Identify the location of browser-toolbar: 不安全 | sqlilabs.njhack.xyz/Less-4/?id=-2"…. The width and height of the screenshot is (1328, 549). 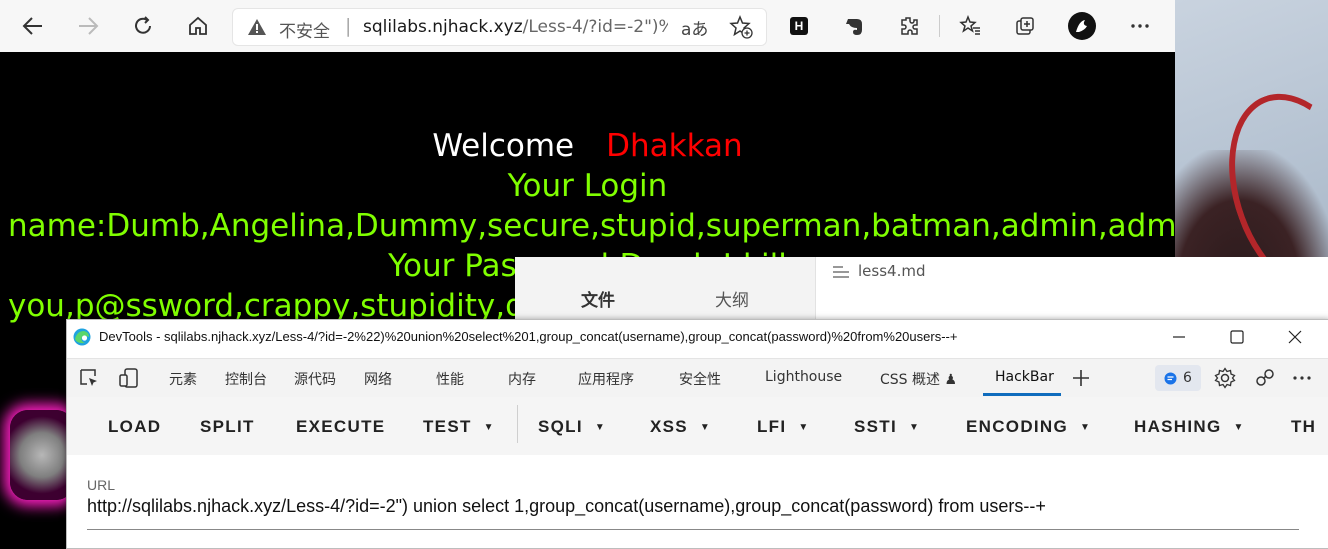
(587, 26).